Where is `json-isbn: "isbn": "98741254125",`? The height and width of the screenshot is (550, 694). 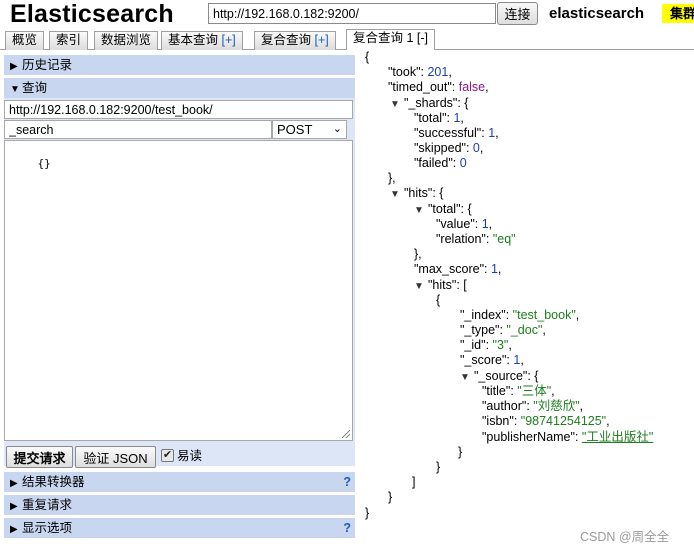 json-isbn: "isbn": "98741254125", is located at coordinates (546, 421).